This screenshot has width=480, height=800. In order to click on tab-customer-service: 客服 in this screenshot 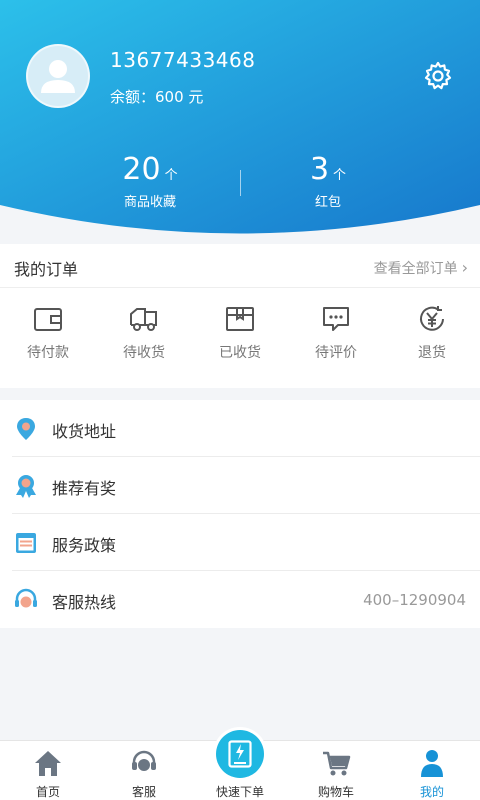, I will do `click(144, 770)`.